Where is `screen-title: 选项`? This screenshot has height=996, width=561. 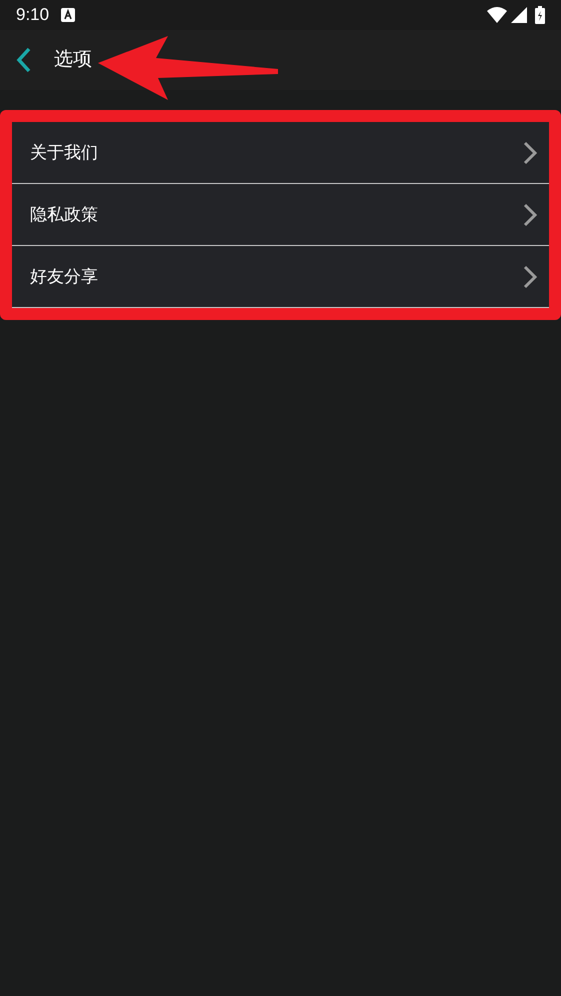
screen-title: 选项 is located at coordinates (73, 60).